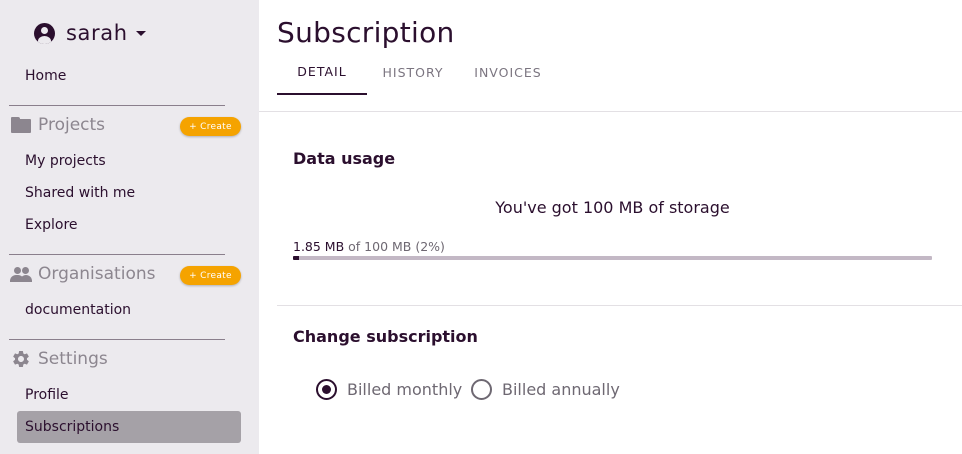 Image resolution: width=962 pixels, height=454 pixels. Describe the element at coordinates (21, 359) in the screenshot. I see `gear-icon` at that location.